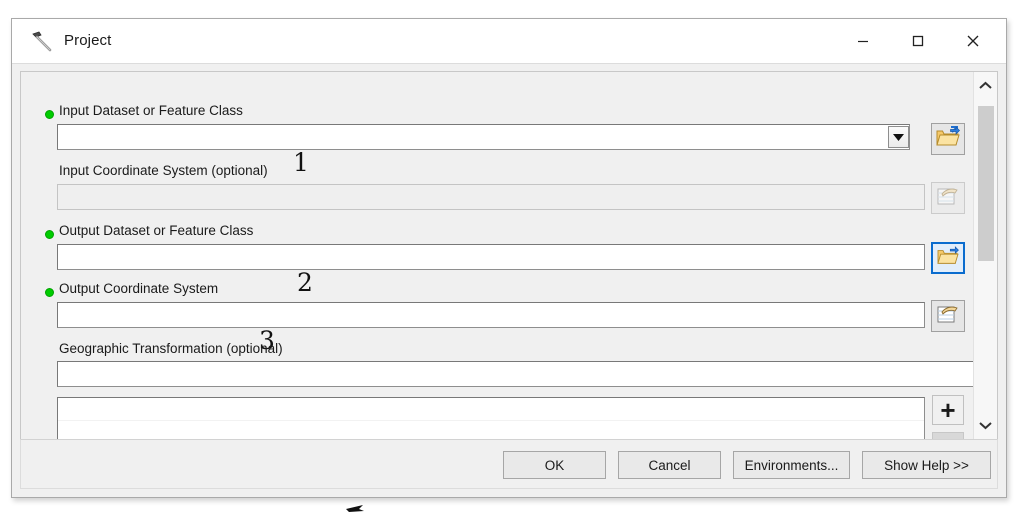  What do you see at coordinates (49, 234) in the screenshot?
I see `required-indicator-output-dataset` at bounding box center [49, 234].